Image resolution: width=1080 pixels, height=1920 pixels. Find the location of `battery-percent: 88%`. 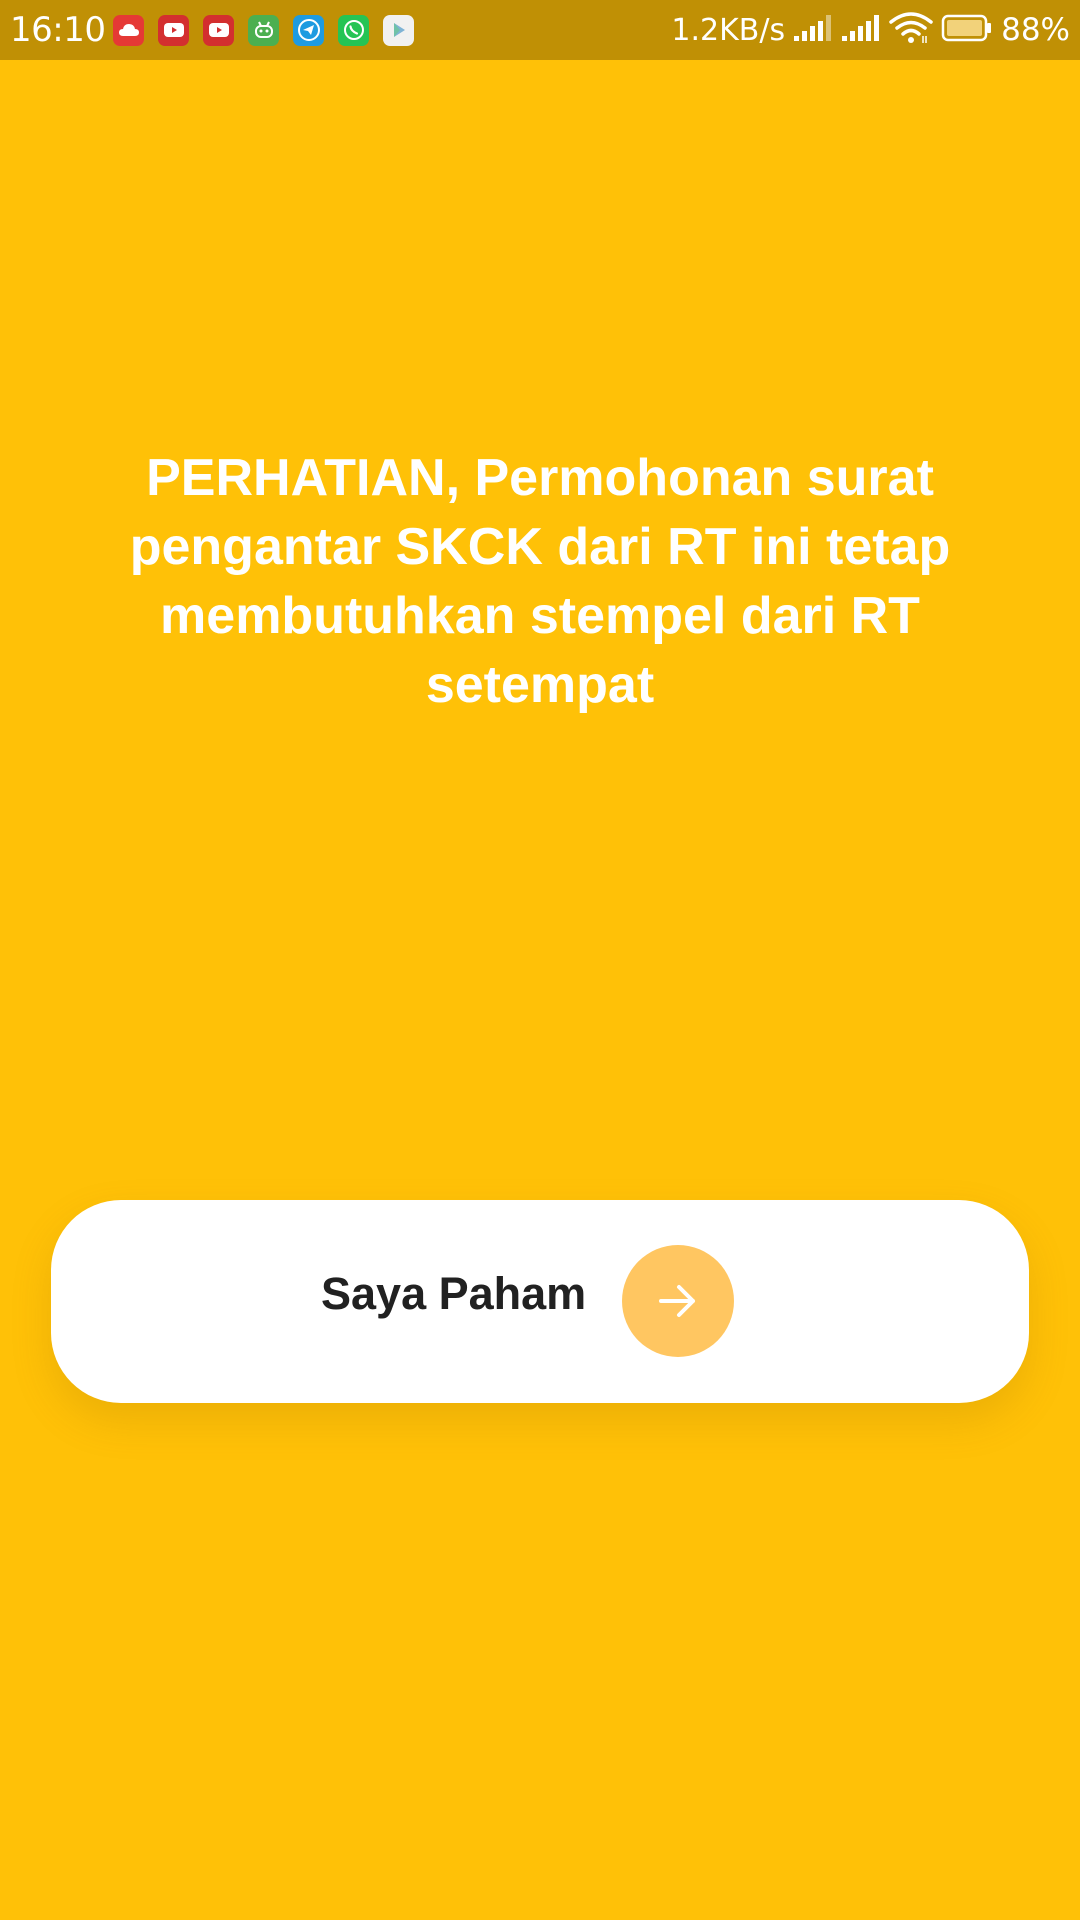

battery-percent: 88% is located at coordinates (1035, 30).